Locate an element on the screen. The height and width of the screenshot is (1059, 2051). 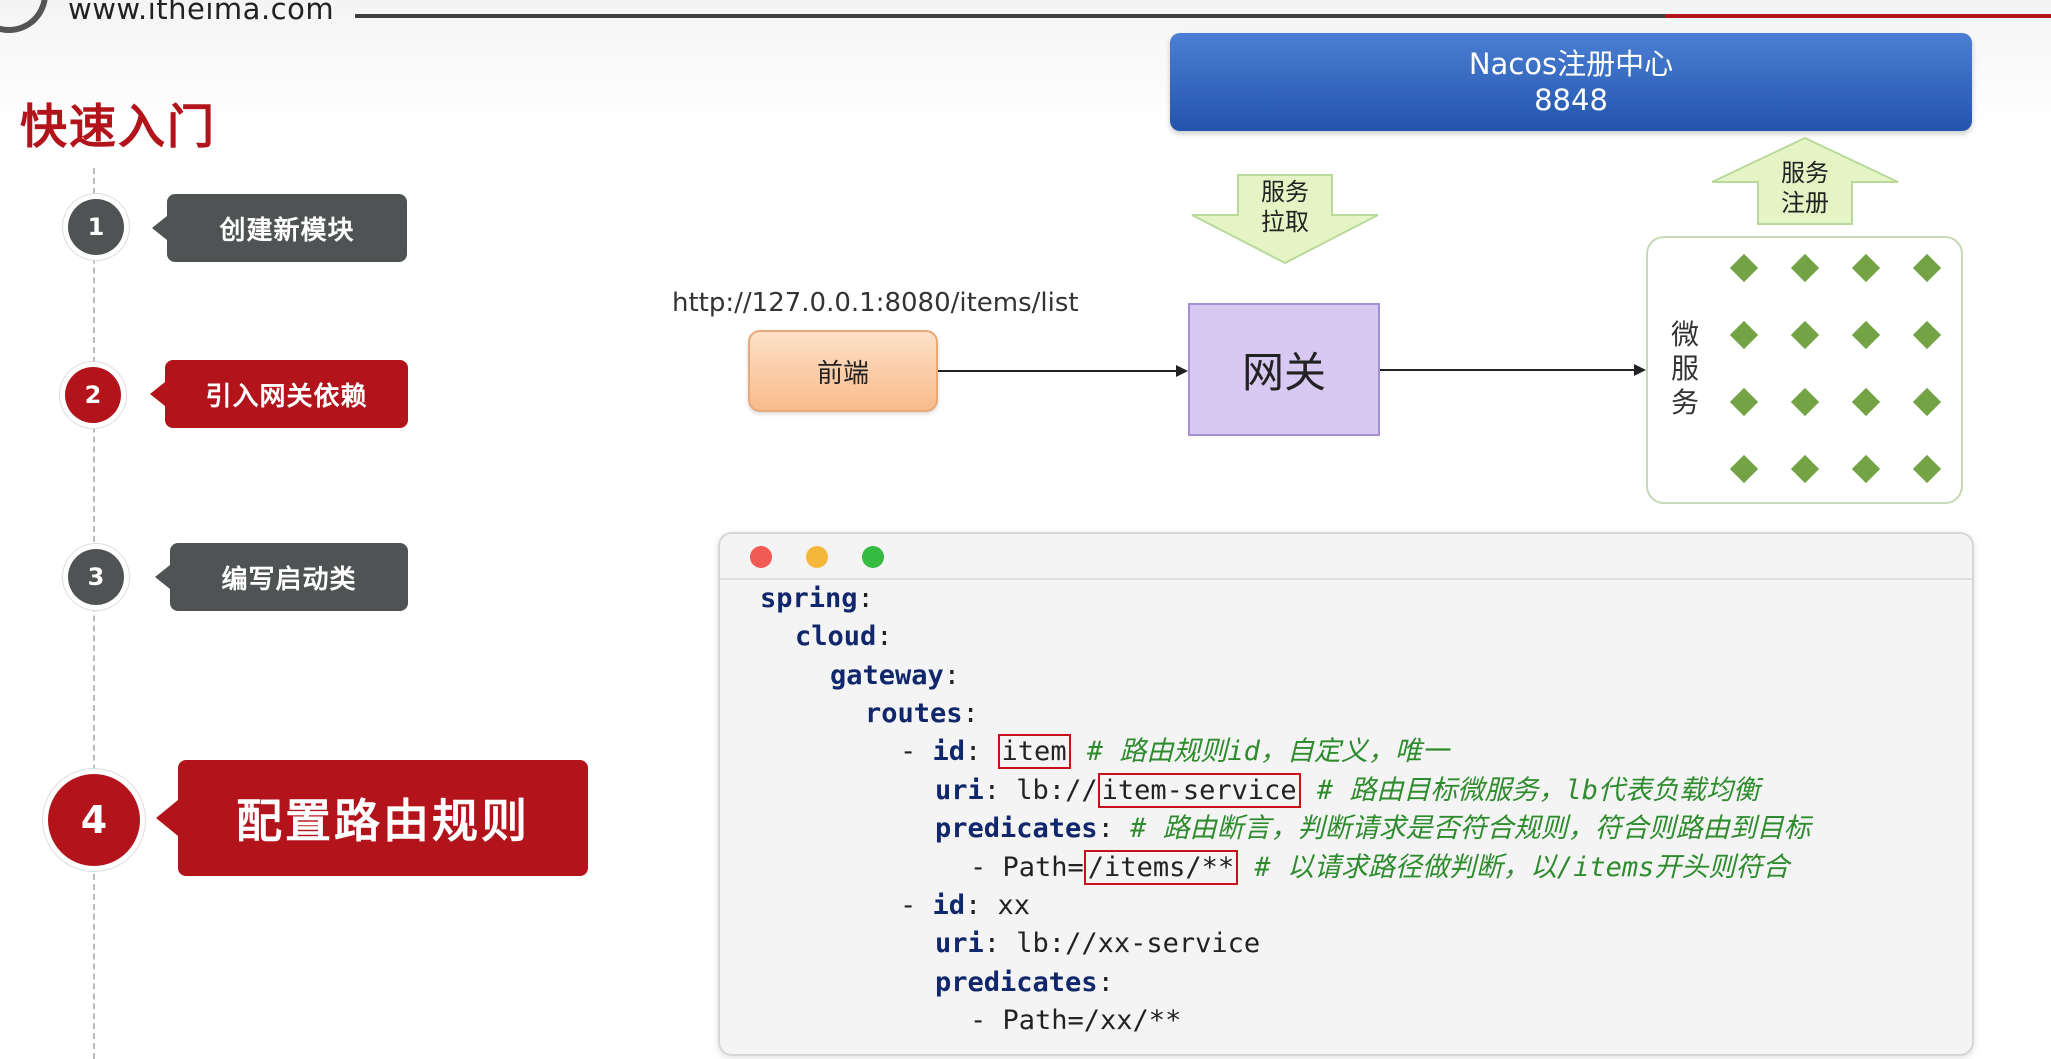
microservices-char-1: 微 is located at coordinates (1684, 334).